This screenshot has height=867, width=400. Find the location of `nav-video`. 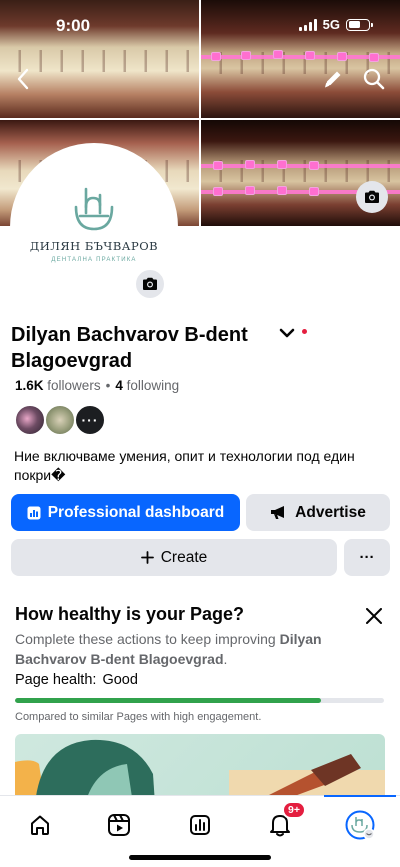

nav-video is located at coordinates (119, 825).